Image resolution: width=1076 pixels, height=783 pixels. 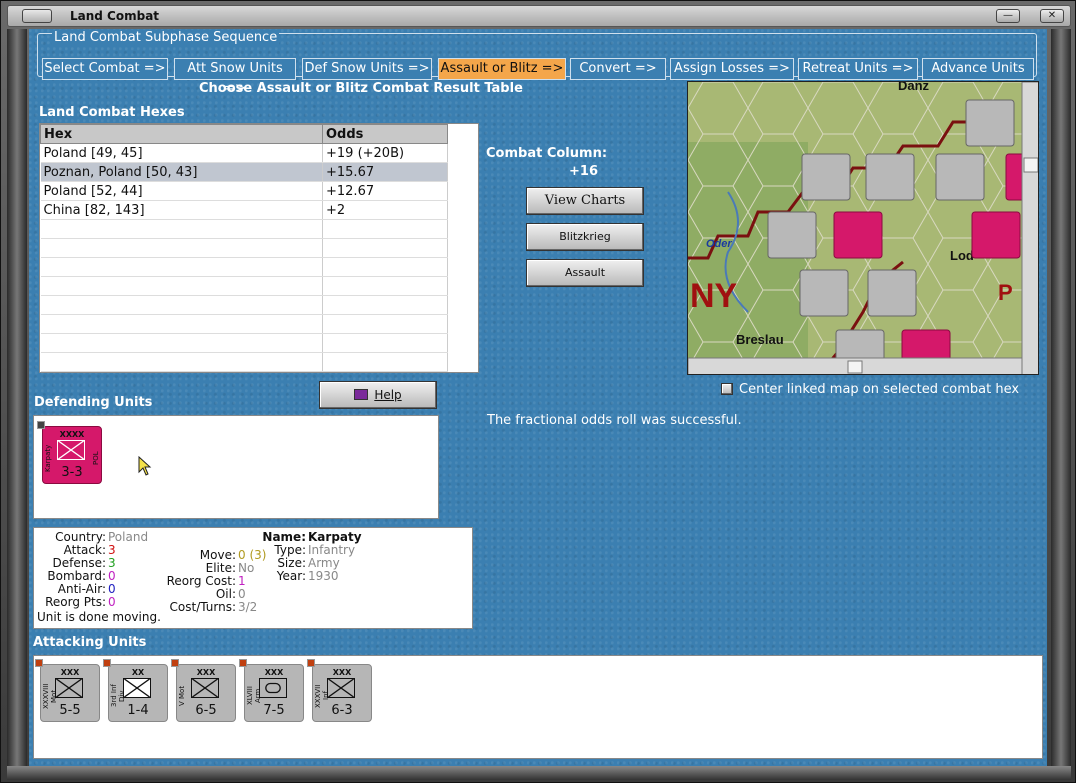 What do you see at coordinates (388, 395) in the screenshot?
I see `help-label: Help` at bounding box center [388, 395].